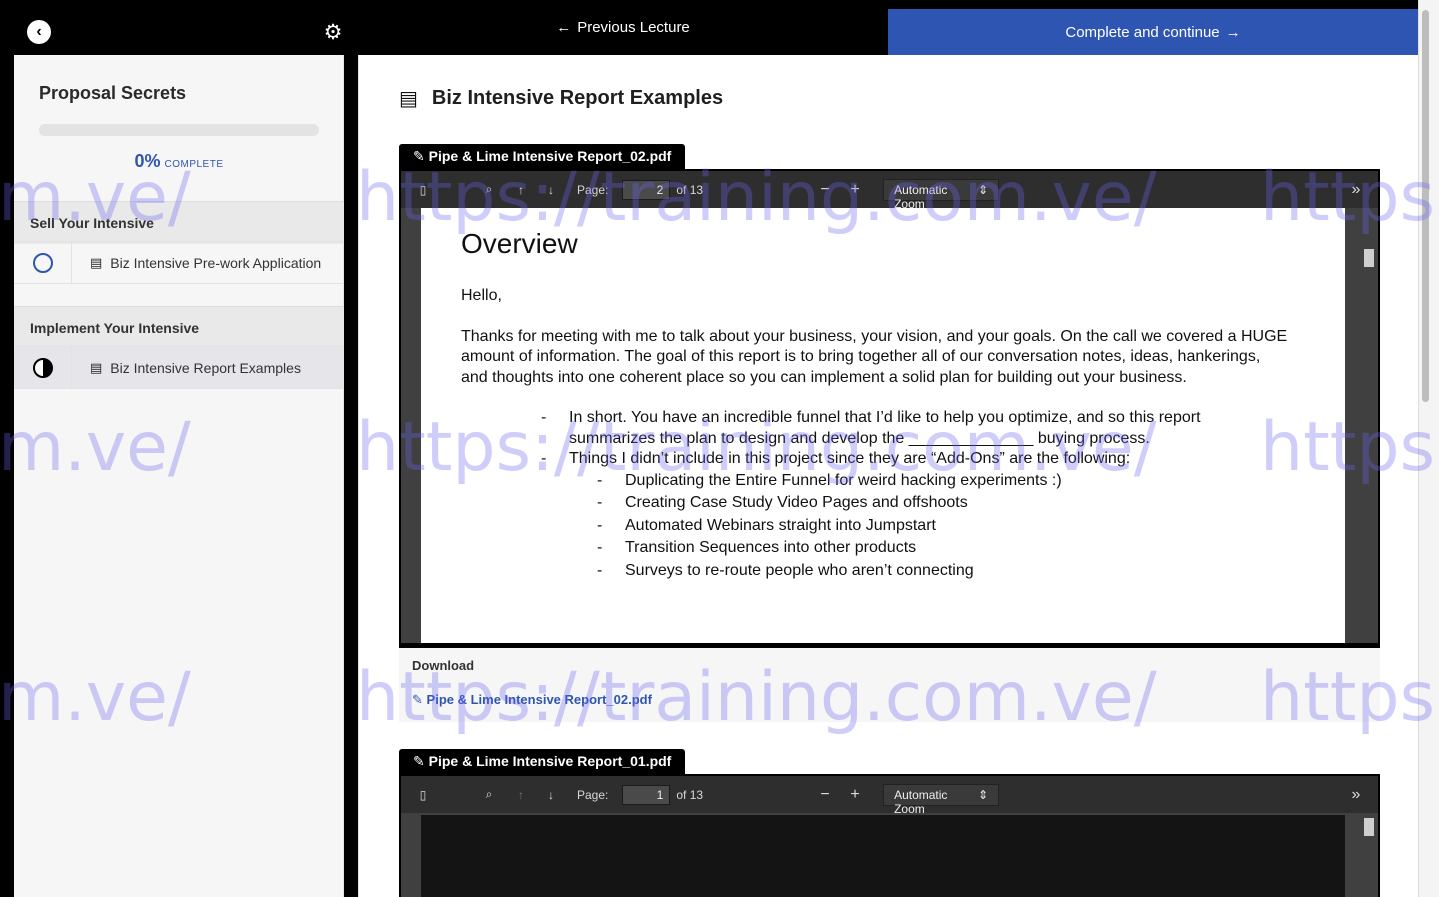 This screenshot has width=1439, height=897. I want to click on page-number-input: 2, so click(646, 189).